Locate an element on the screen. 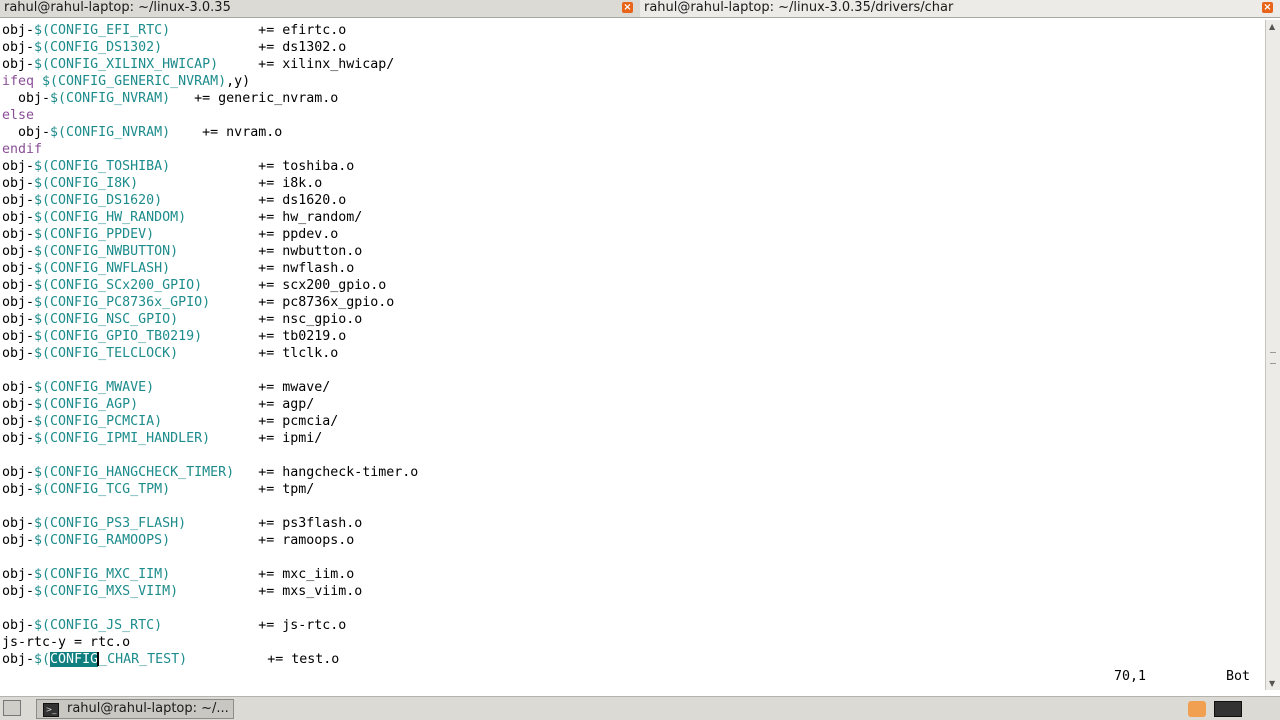 The height and width of the screenshot is (720, 1280). code-line: obj-$(CONFIG_AGP) += agp/ is located at coordinates (158, 404).